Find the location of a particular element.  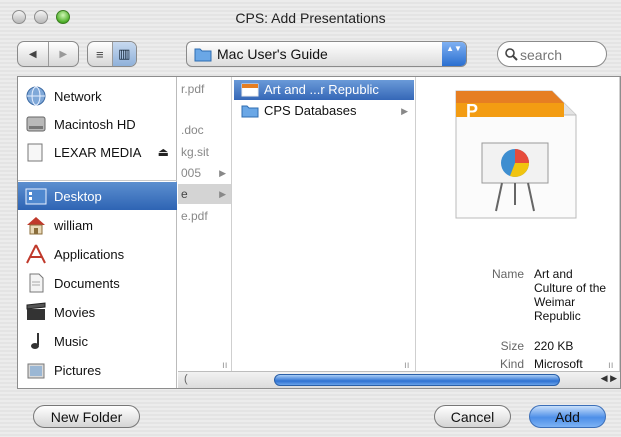

list-item: kg.sit is located at coordinates (204, 152).